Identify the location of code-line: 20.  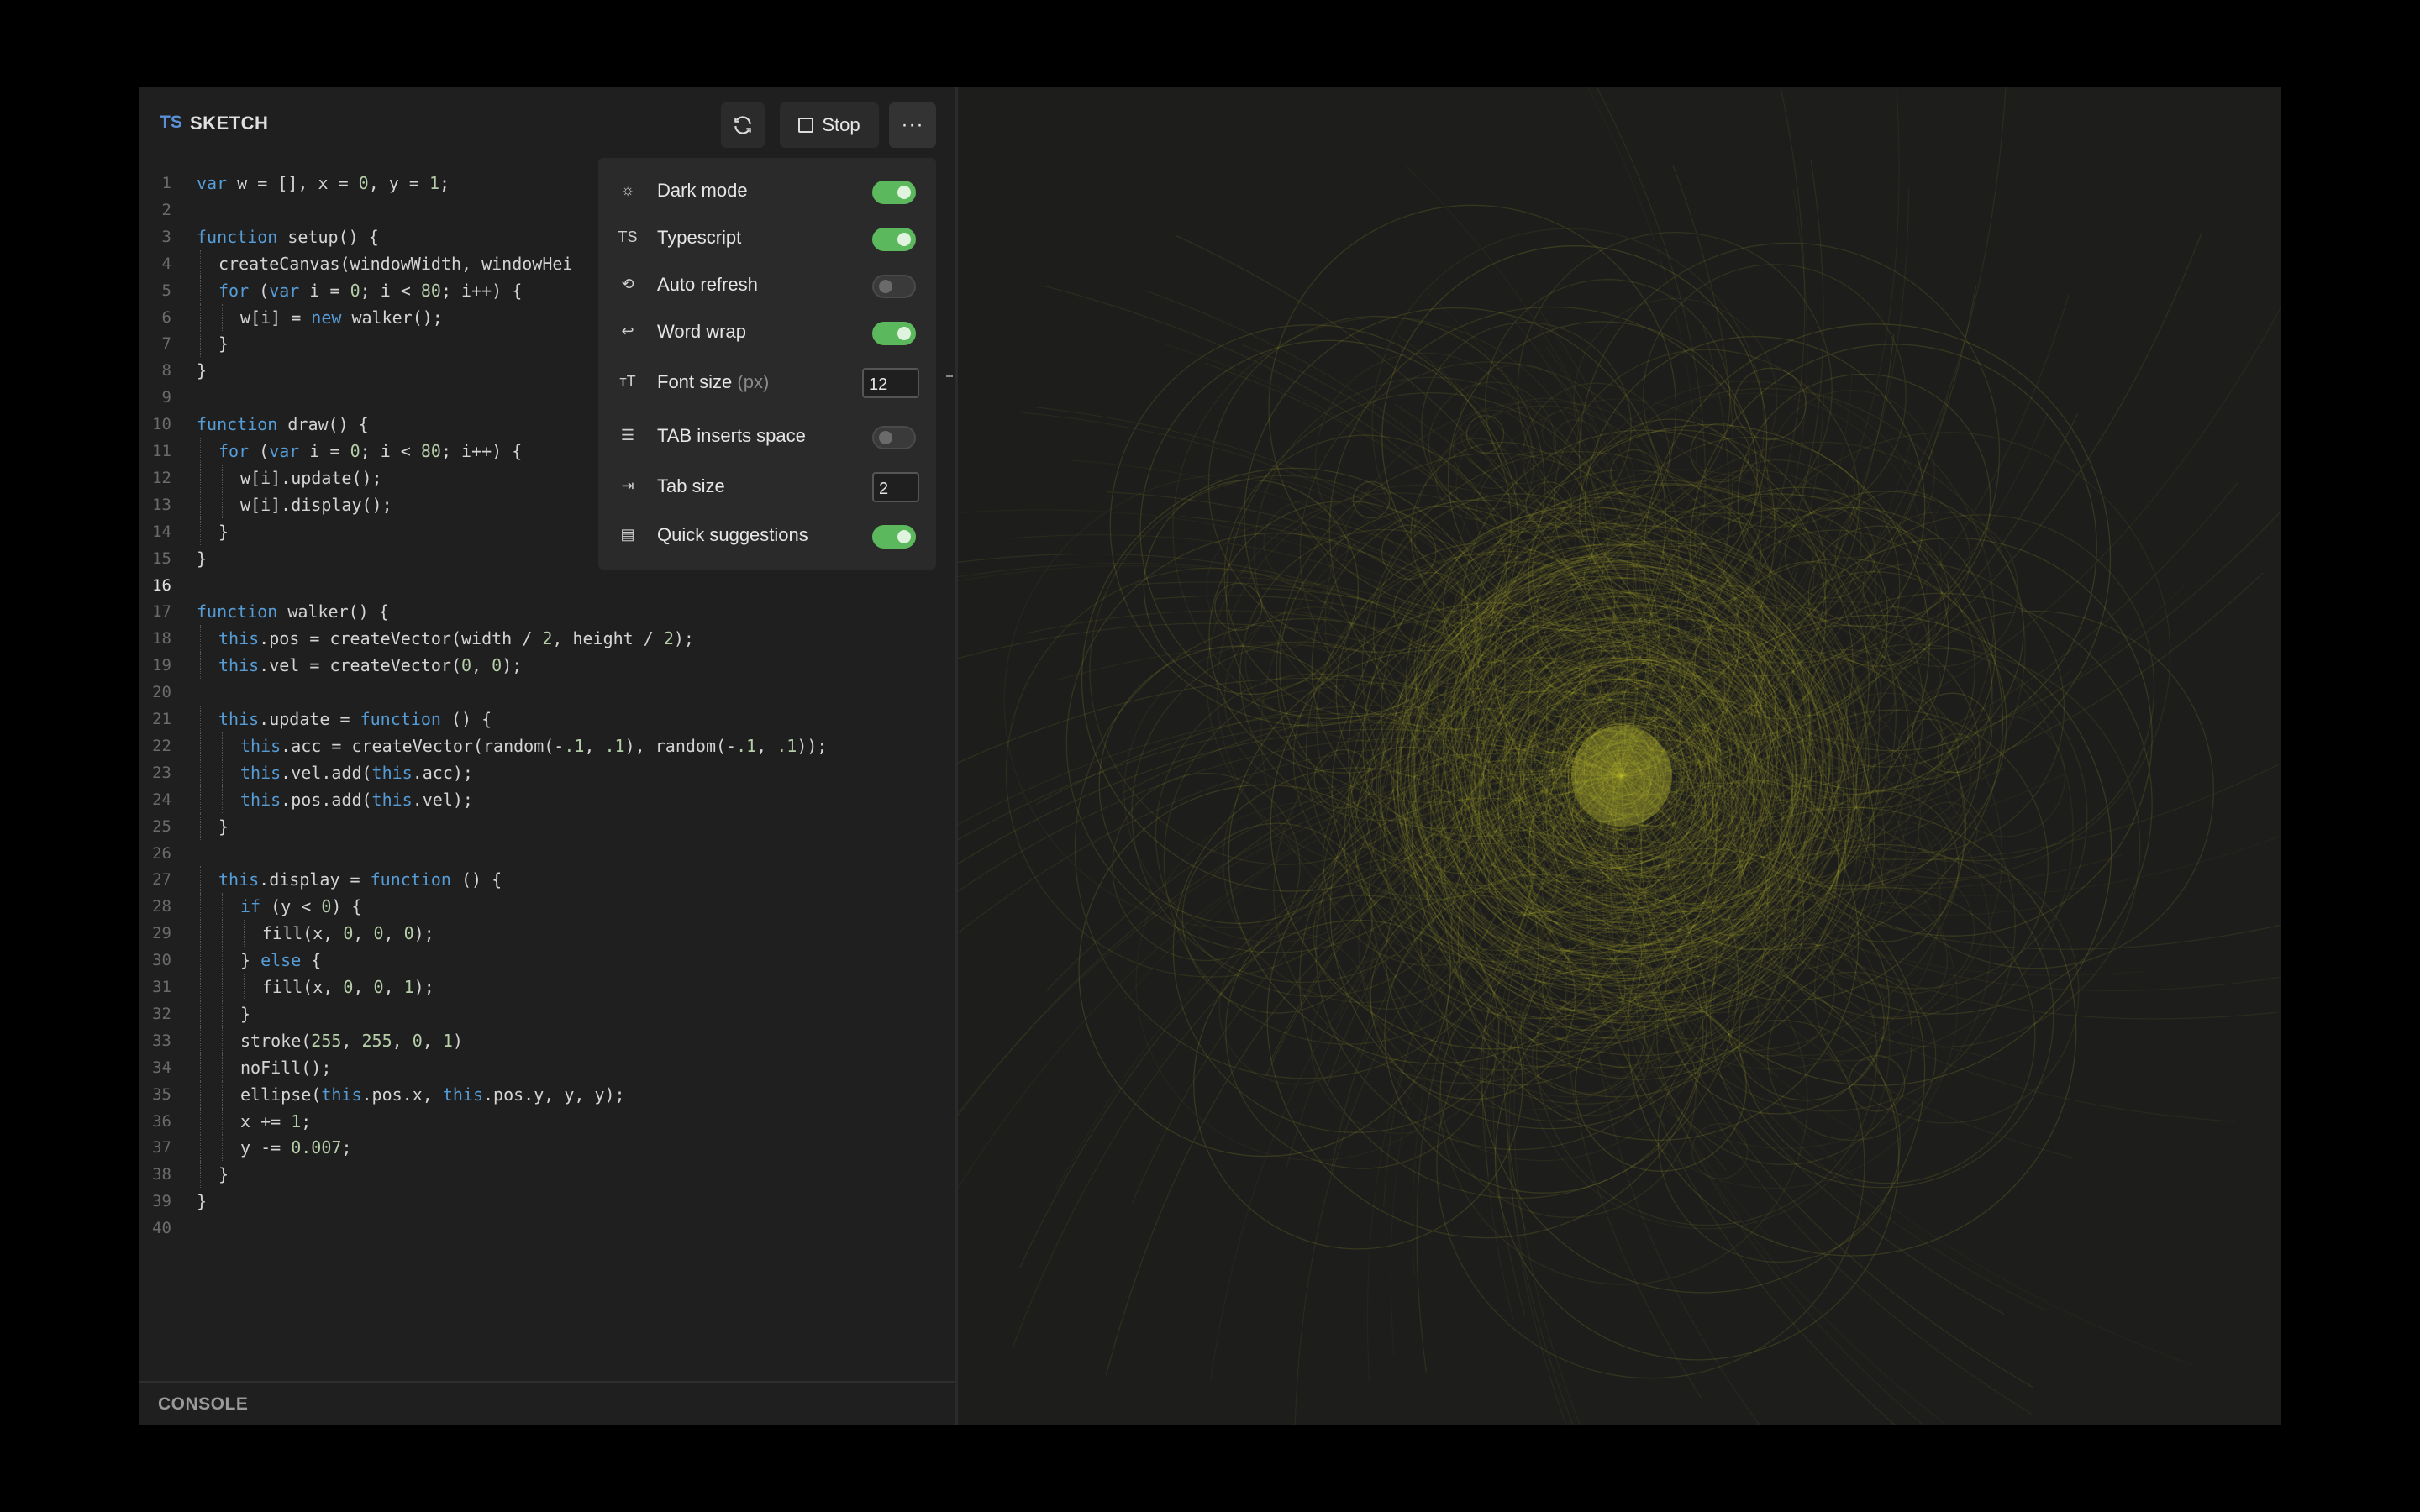
(547, 692).